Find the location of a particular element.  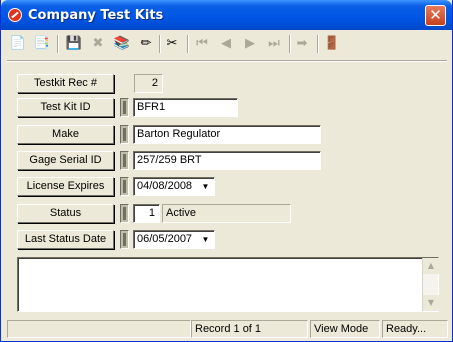

testkit-rec-button: Testkit Rec # is located at coordinates (65, 83).